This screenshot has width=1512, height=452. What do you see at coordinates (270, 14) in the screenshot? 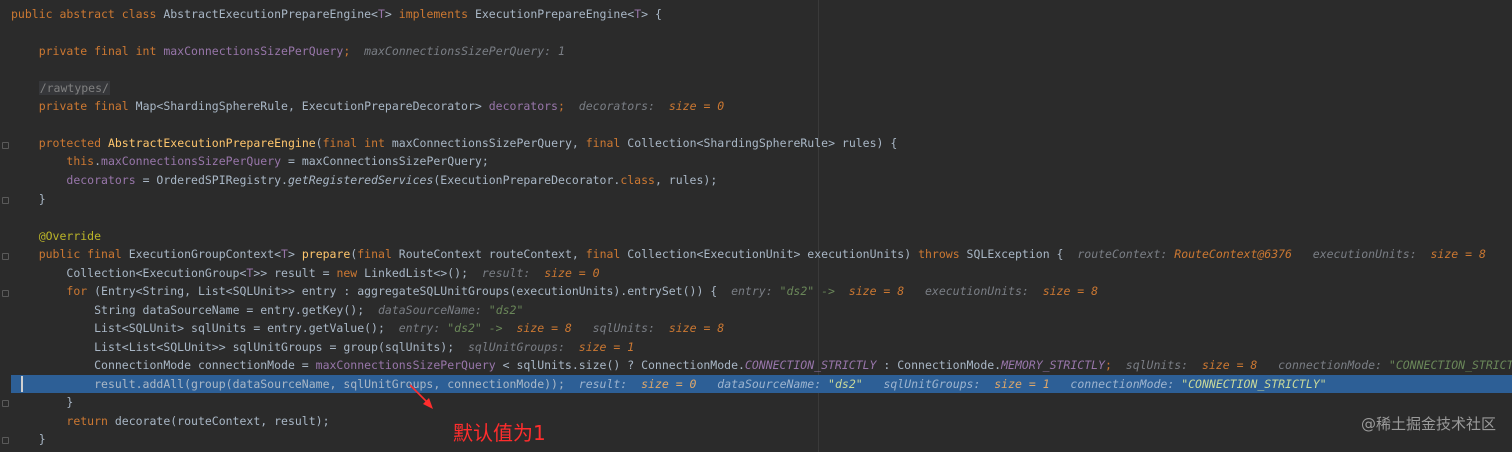
I see `class-name: AbstractExecutionPrepareEngine<` at bounding box center [270, 14].